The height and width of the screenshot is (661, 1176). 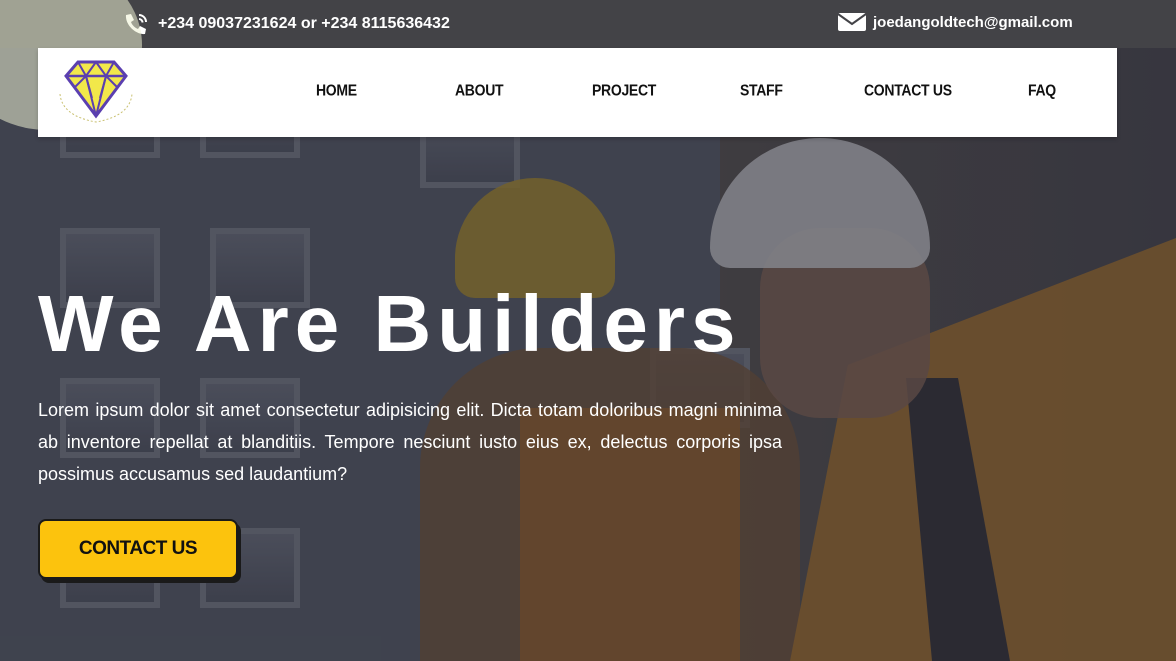 What do you see at coordinates (852, 22) in the screenshot?
I see `envelope-icon` at bounding box center [852, 22].